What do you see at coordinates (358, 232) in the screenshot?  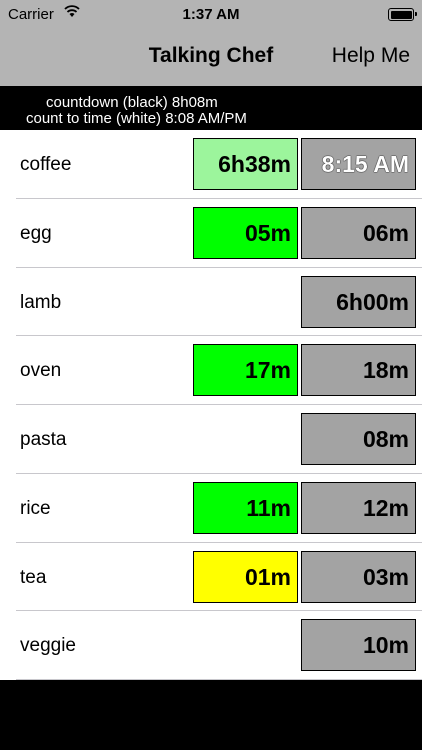 I see `count-to-button: 06m` at bounding box center [358, 232].